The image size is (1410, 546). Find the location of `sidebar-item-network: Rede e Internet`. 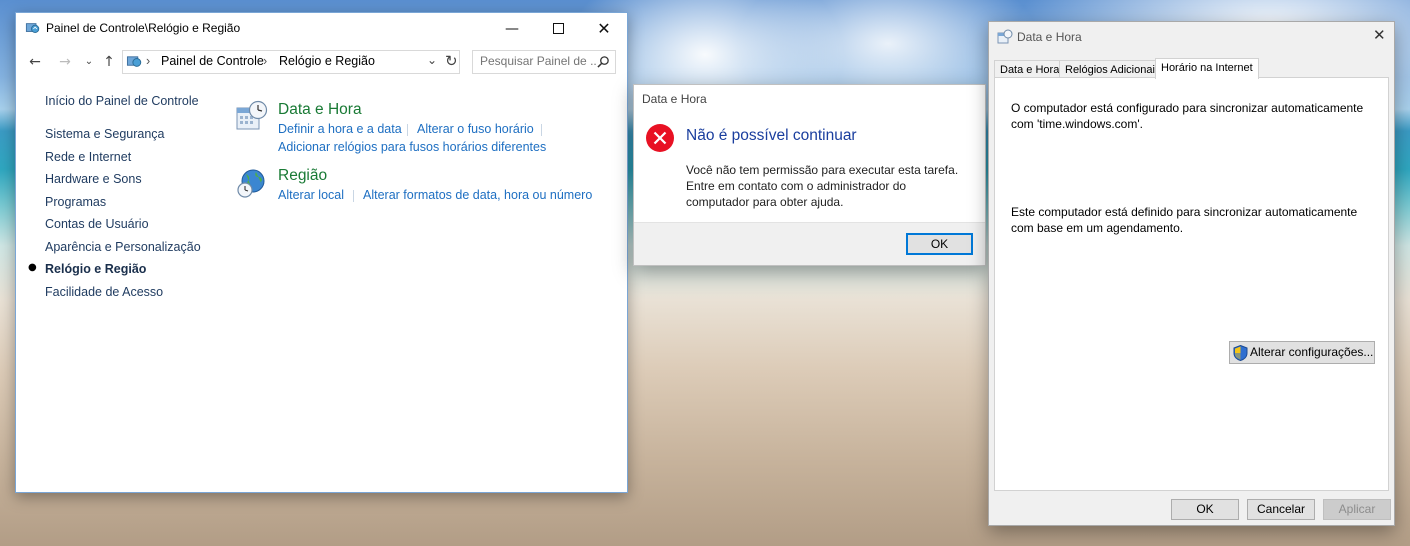

sidebar-item-network: Rede e Internet is located at coordinates (88, 157).